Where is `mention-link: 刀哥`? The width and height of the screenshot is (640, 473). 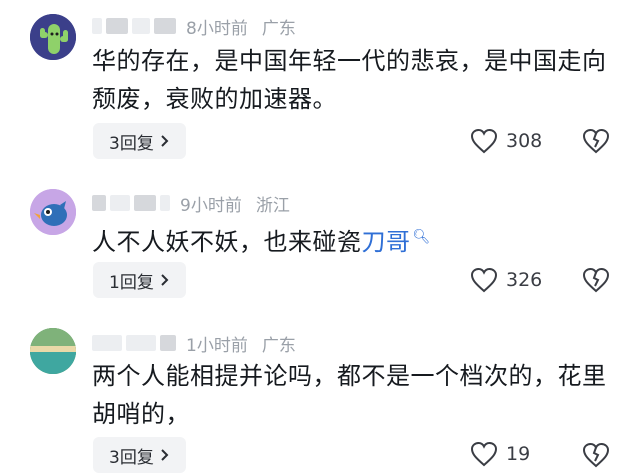 mention-link: 刀哥 is located at coordinates (386, 242).